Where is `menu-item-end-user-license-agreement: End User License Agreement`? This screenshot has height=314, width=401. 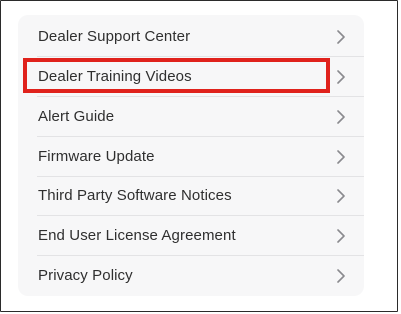
menu-item-end-user-license-agreement: End User License Agreement is located at coordinates (191, 235).